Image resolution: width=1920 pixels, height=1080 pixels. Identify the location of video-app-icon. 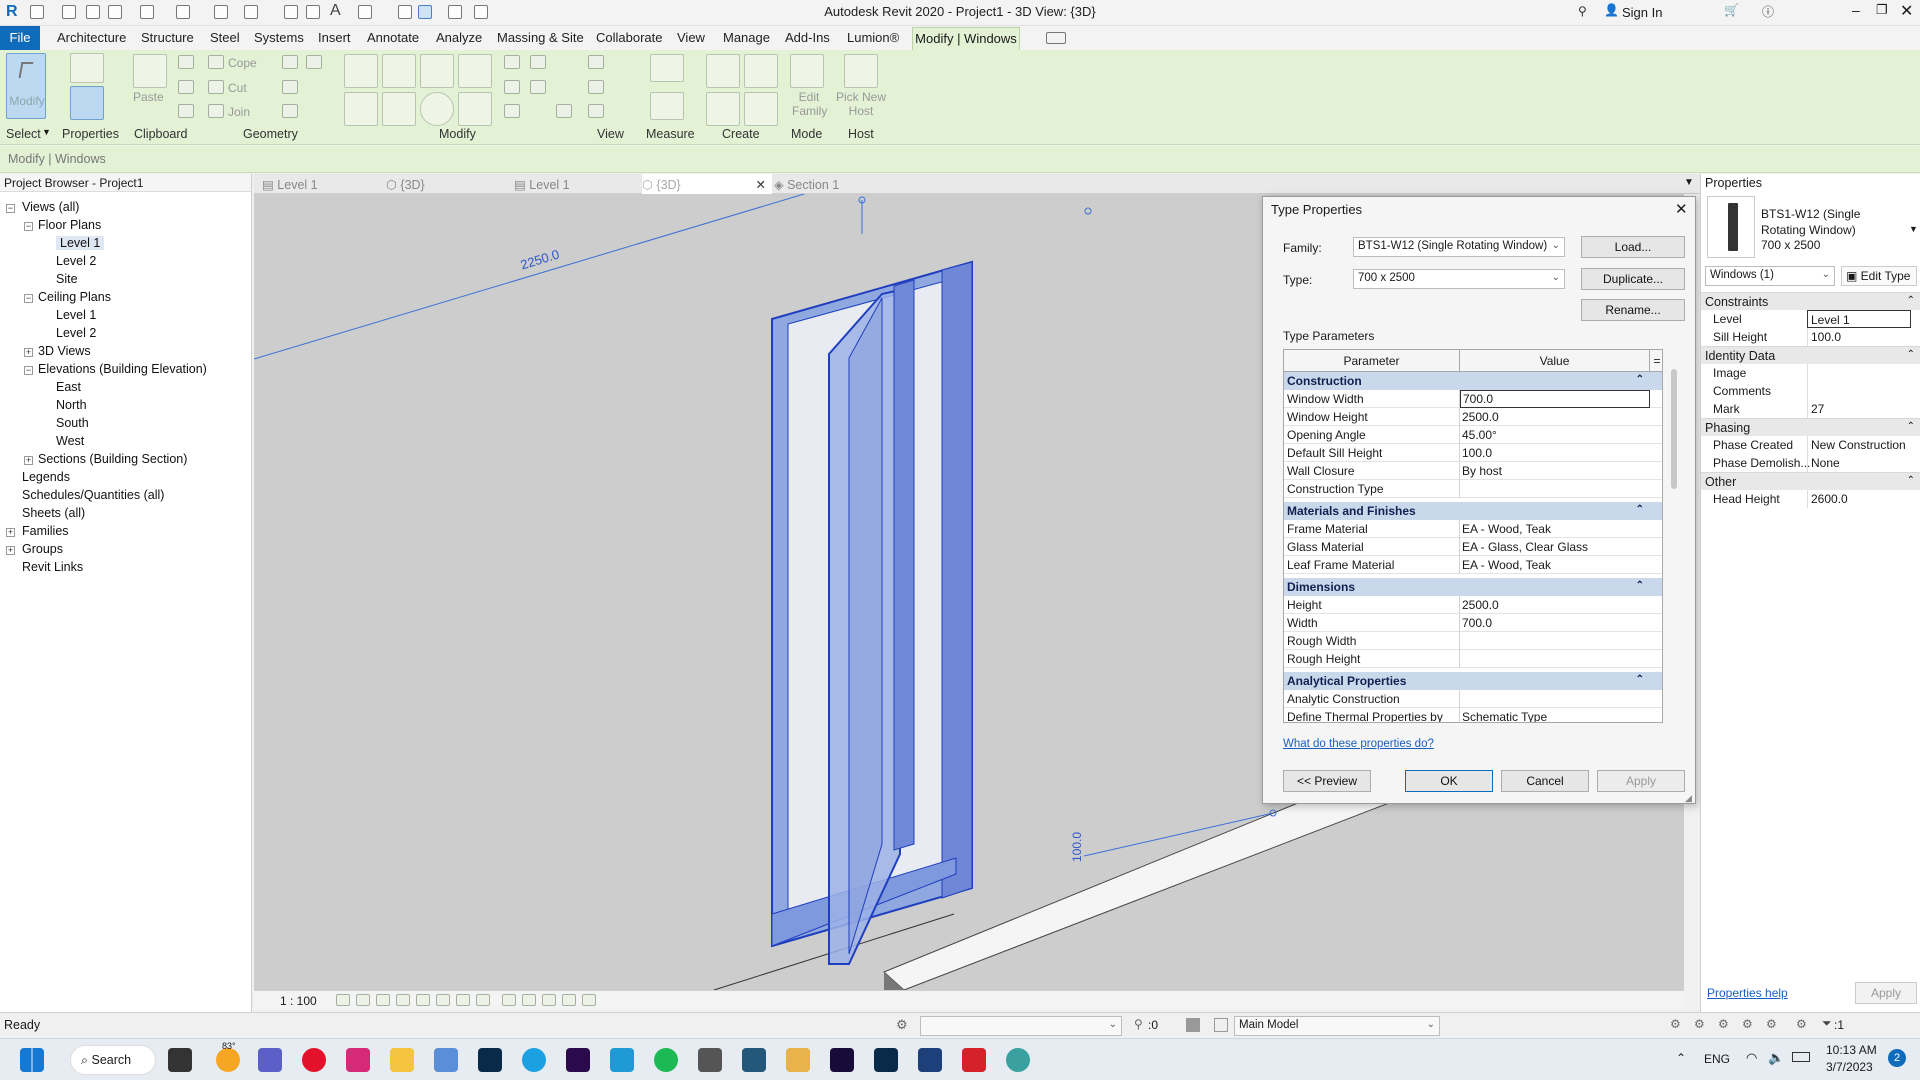
(798, 1060).